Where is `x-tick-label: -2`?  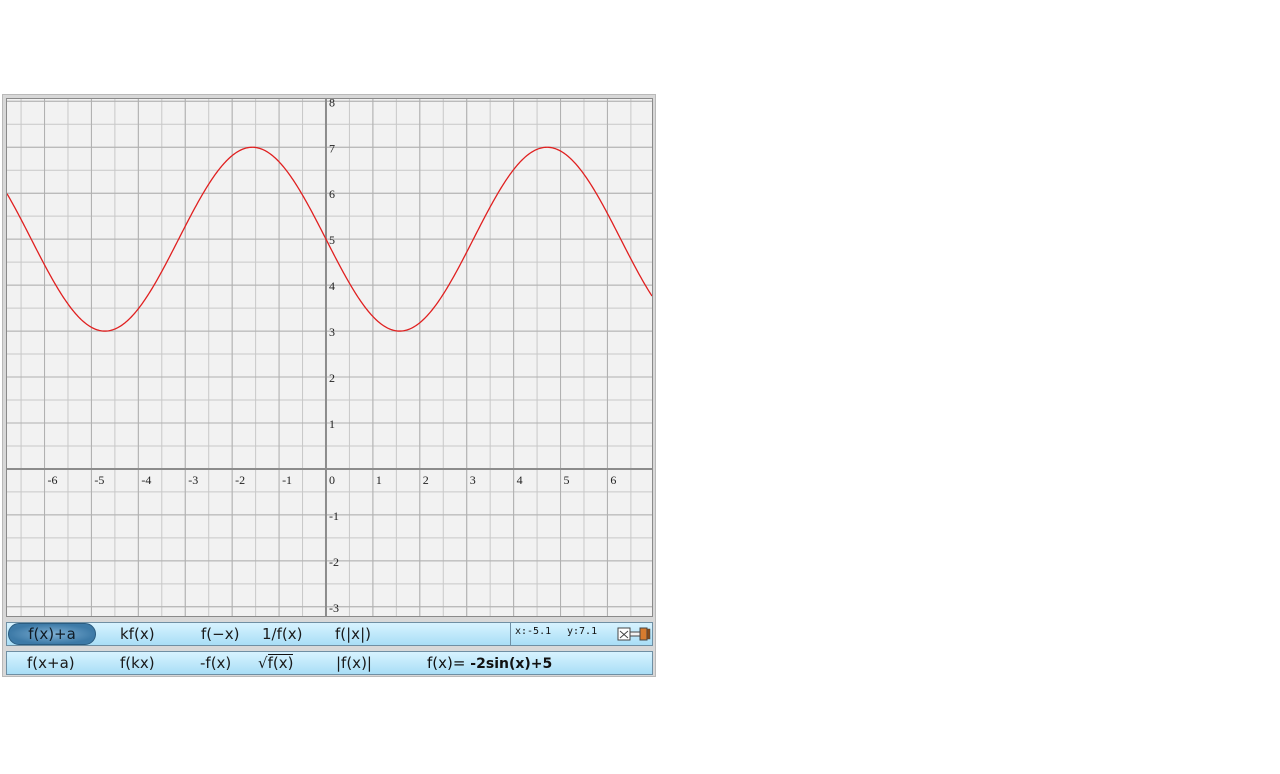
x-tick-label: -2 is located at coordinates (240, 480).